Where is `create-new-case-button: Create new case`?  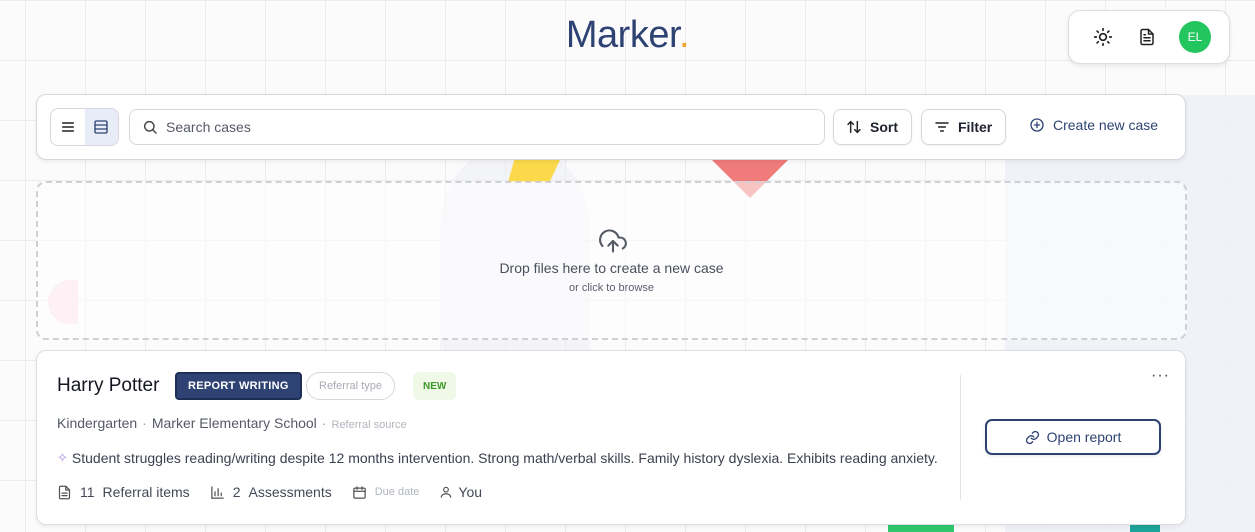 create-new-case-button: Create new case is located at coordinates (1093, 125).